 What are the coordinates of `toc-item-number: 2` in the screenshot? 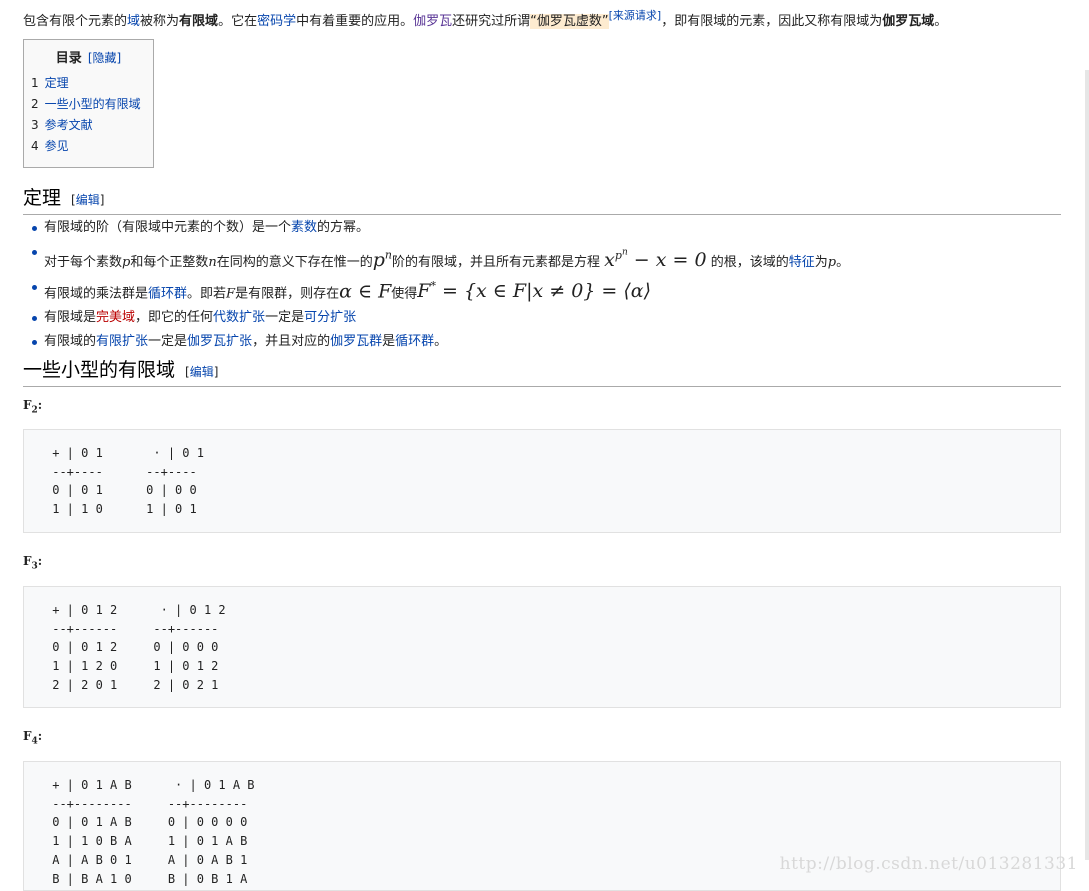 It's located at (35, 104).